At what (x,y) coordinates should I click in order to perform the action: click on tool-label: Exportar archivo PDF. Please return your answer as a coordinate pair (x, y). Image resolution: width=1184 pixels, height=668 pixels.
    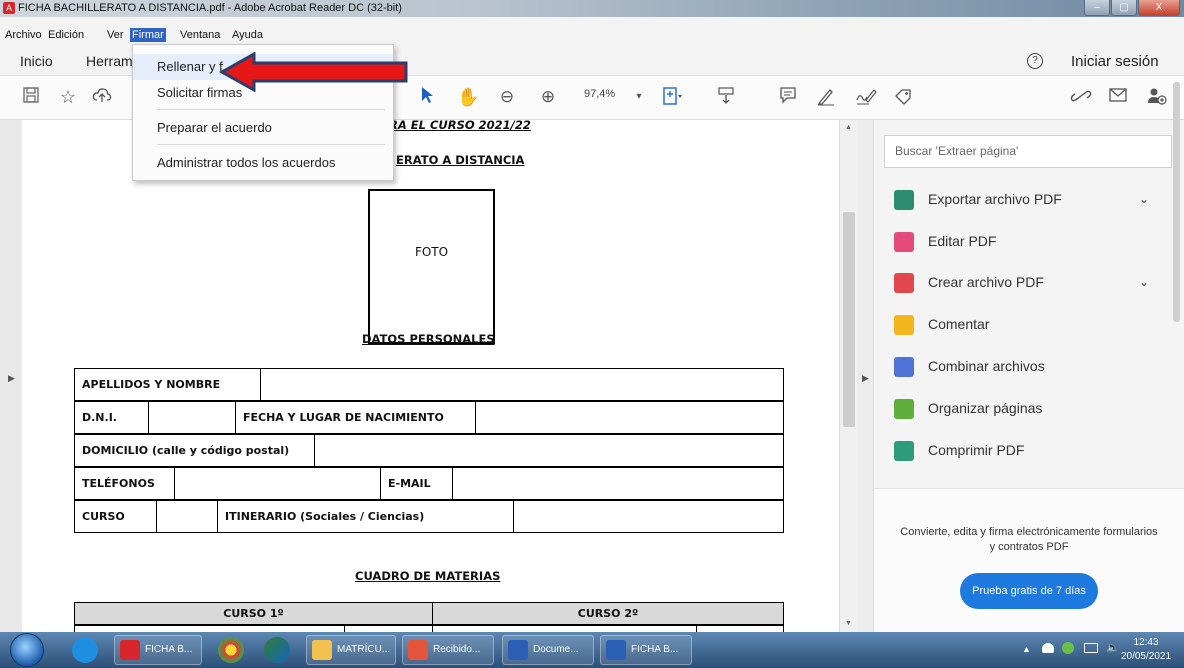
    Looking at the image, I should click on (995, 199).